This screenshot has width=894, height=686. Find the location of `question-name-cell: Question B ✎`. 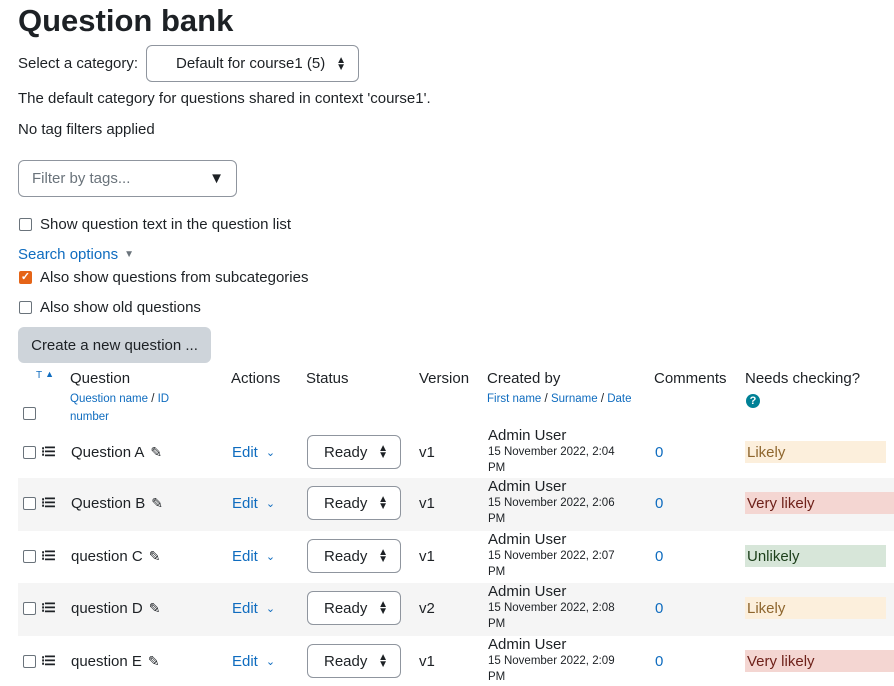

question-name-cell: Question B ✎ is located at coordinates (117, 503).